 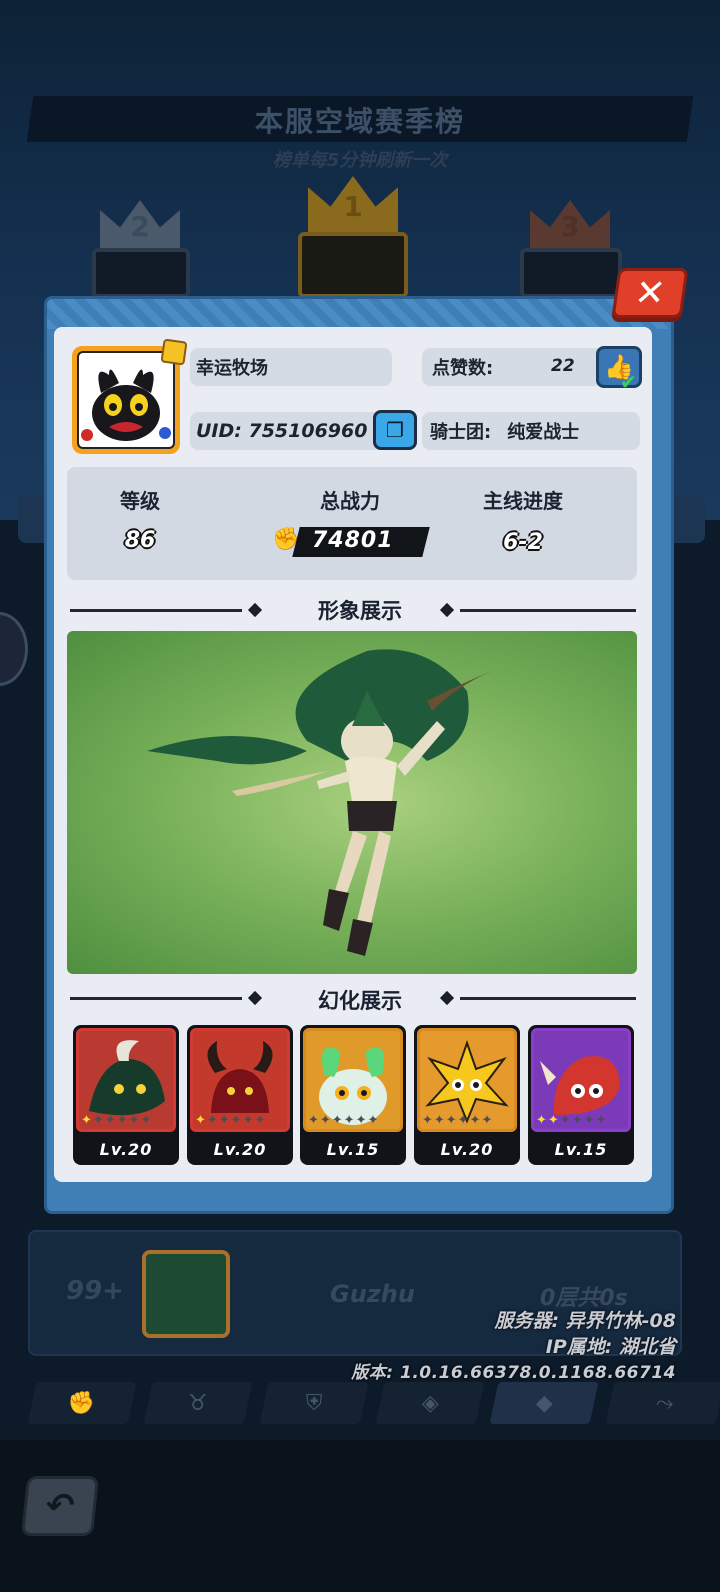 I want to click on level-label: 等级, so click(x=140, y=501).